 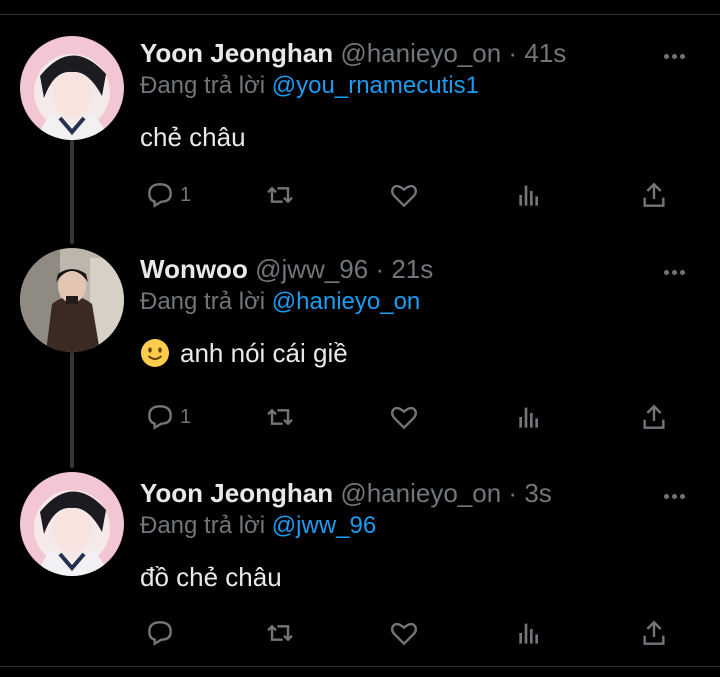 What do you see at coordinates (346, 301) in the screenshot?
I see `mention-link: @hanieyo_on` at bounding box center [346, 301].